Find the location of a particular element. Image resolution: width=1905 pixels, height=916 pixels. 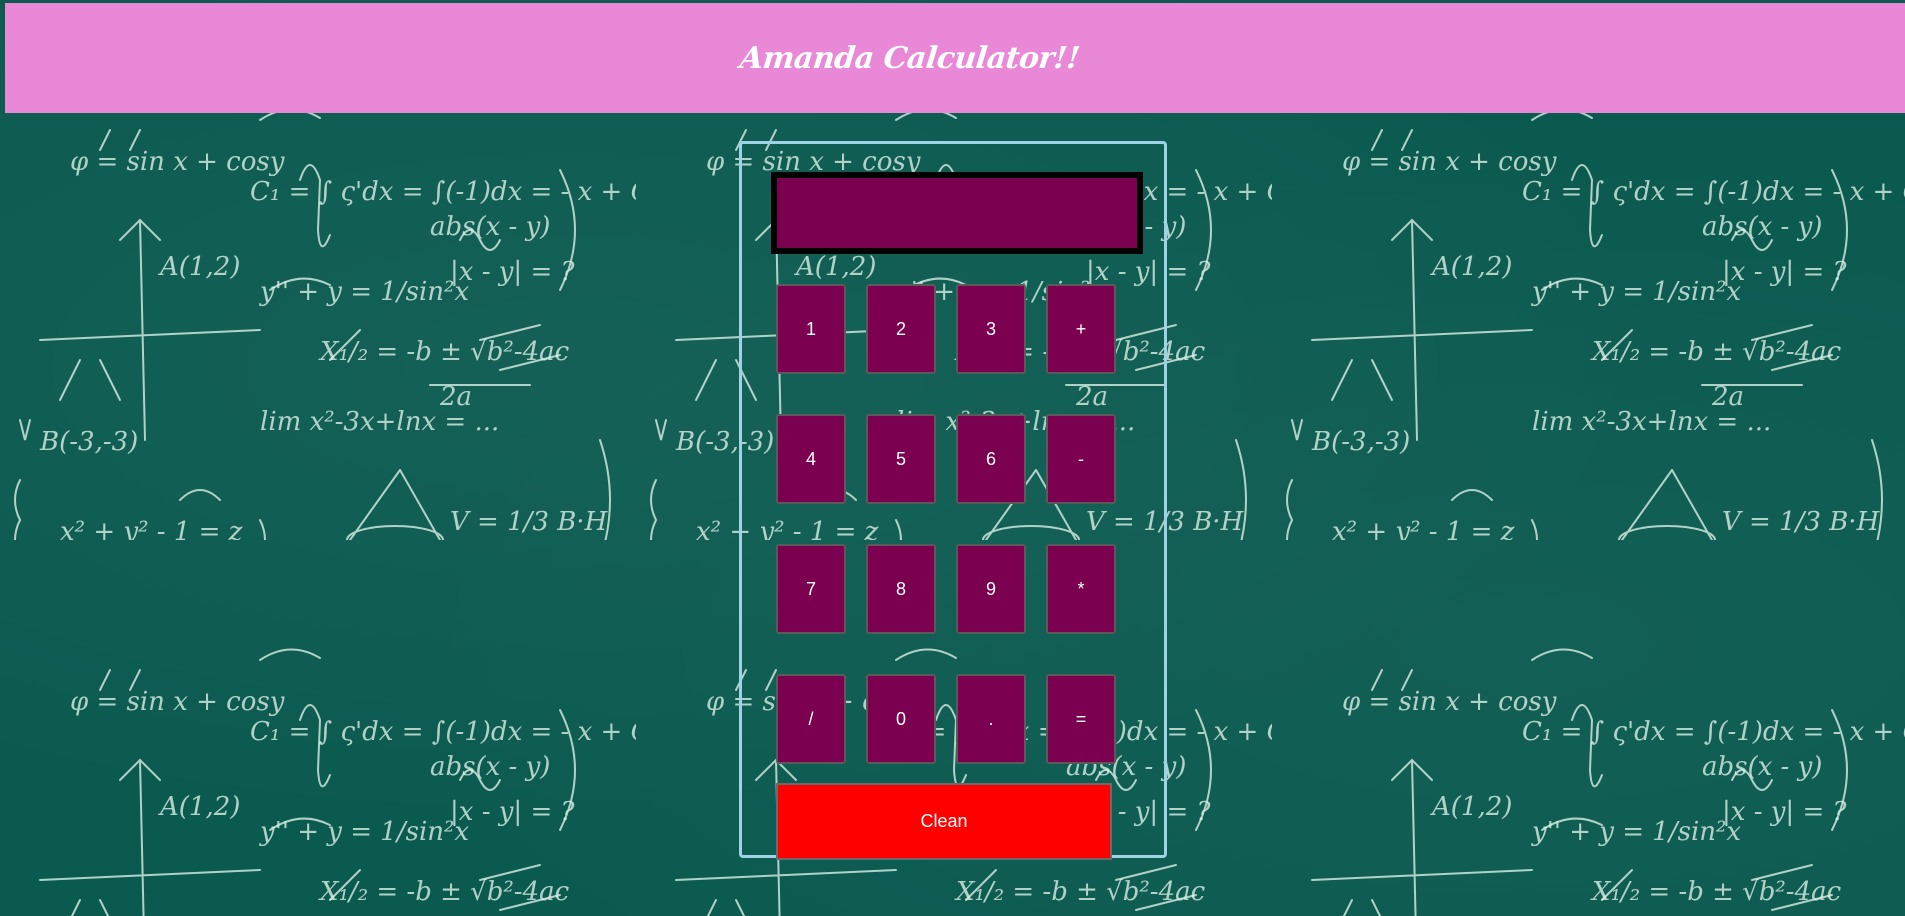

key-5: 5 is located at coordinates (901, 459).